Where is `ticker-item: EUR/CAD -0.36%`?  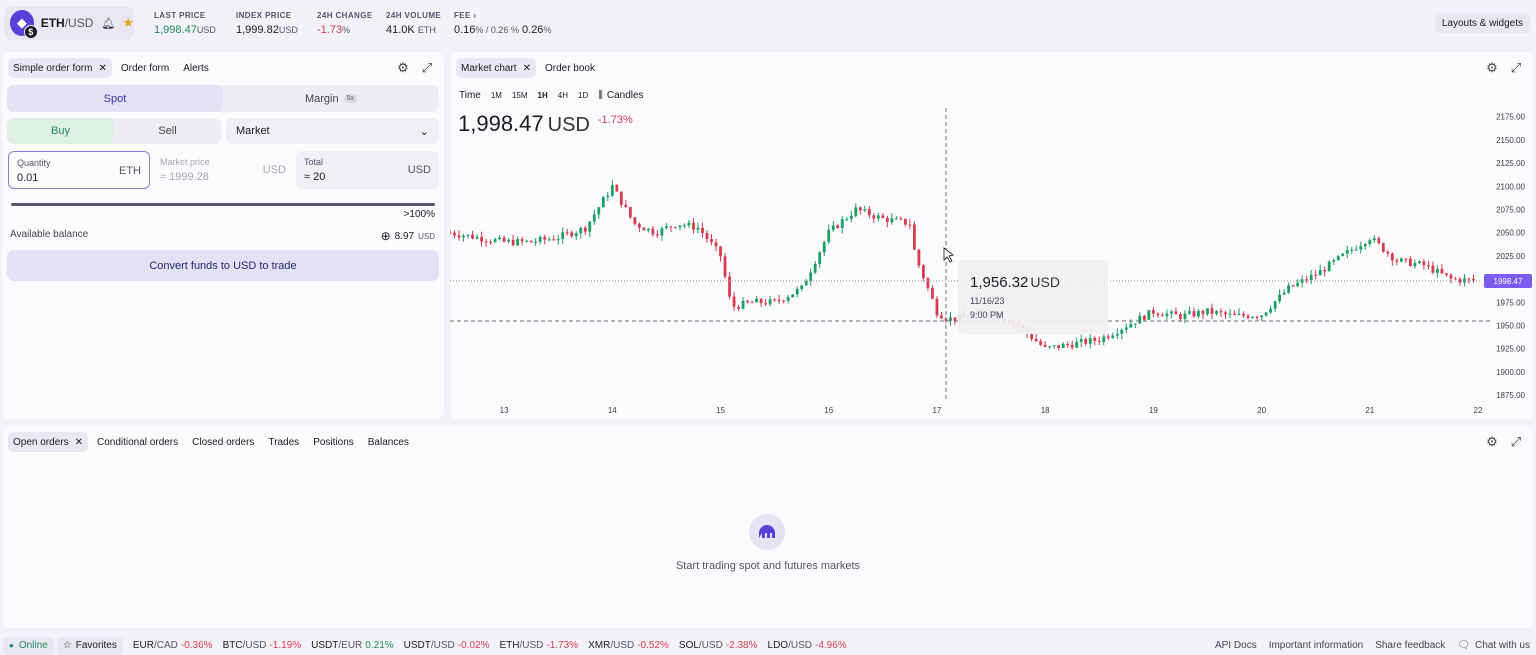 ticker-item: EUR/CAD -0.36% is located at coordinates (173, 645).